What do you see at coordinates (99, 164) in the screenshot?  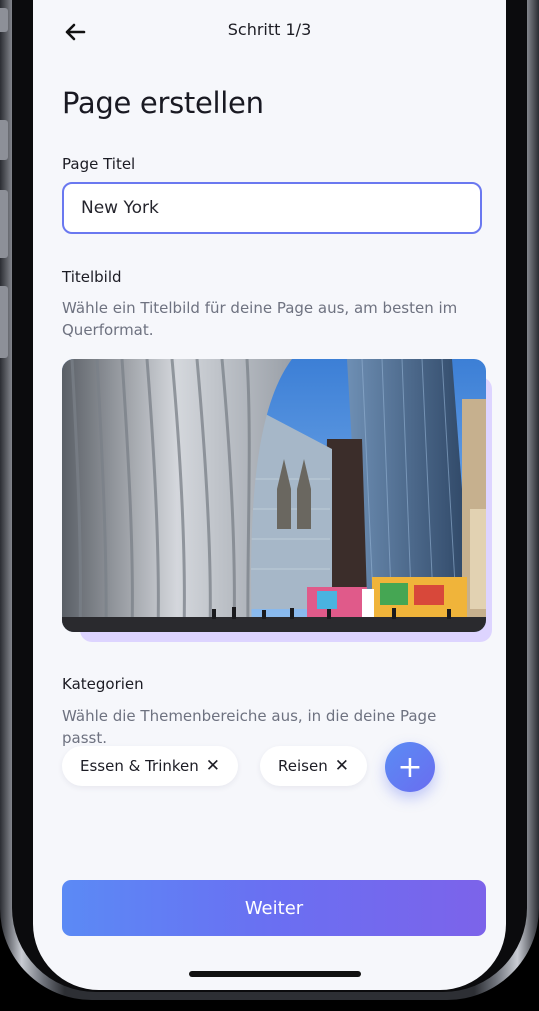 I see `page-title-label: Page Titel` at bounding box center [99, 164].